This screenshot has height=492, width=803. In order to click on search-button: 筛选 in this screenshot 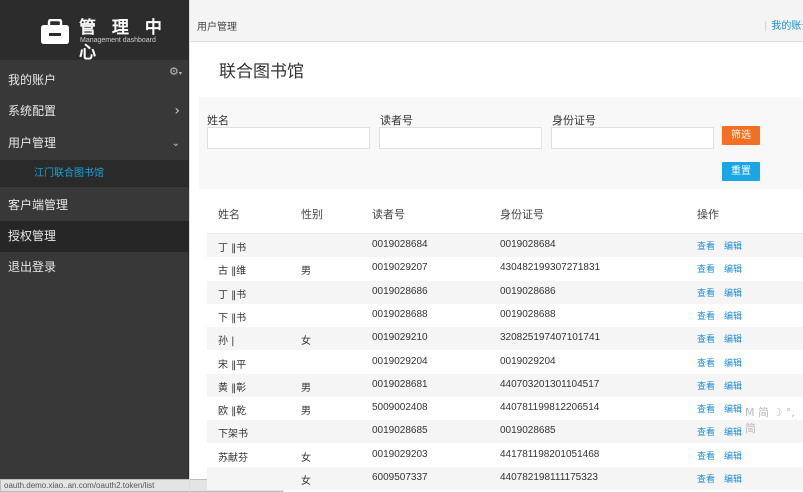, I will do `click(741, 135)`.